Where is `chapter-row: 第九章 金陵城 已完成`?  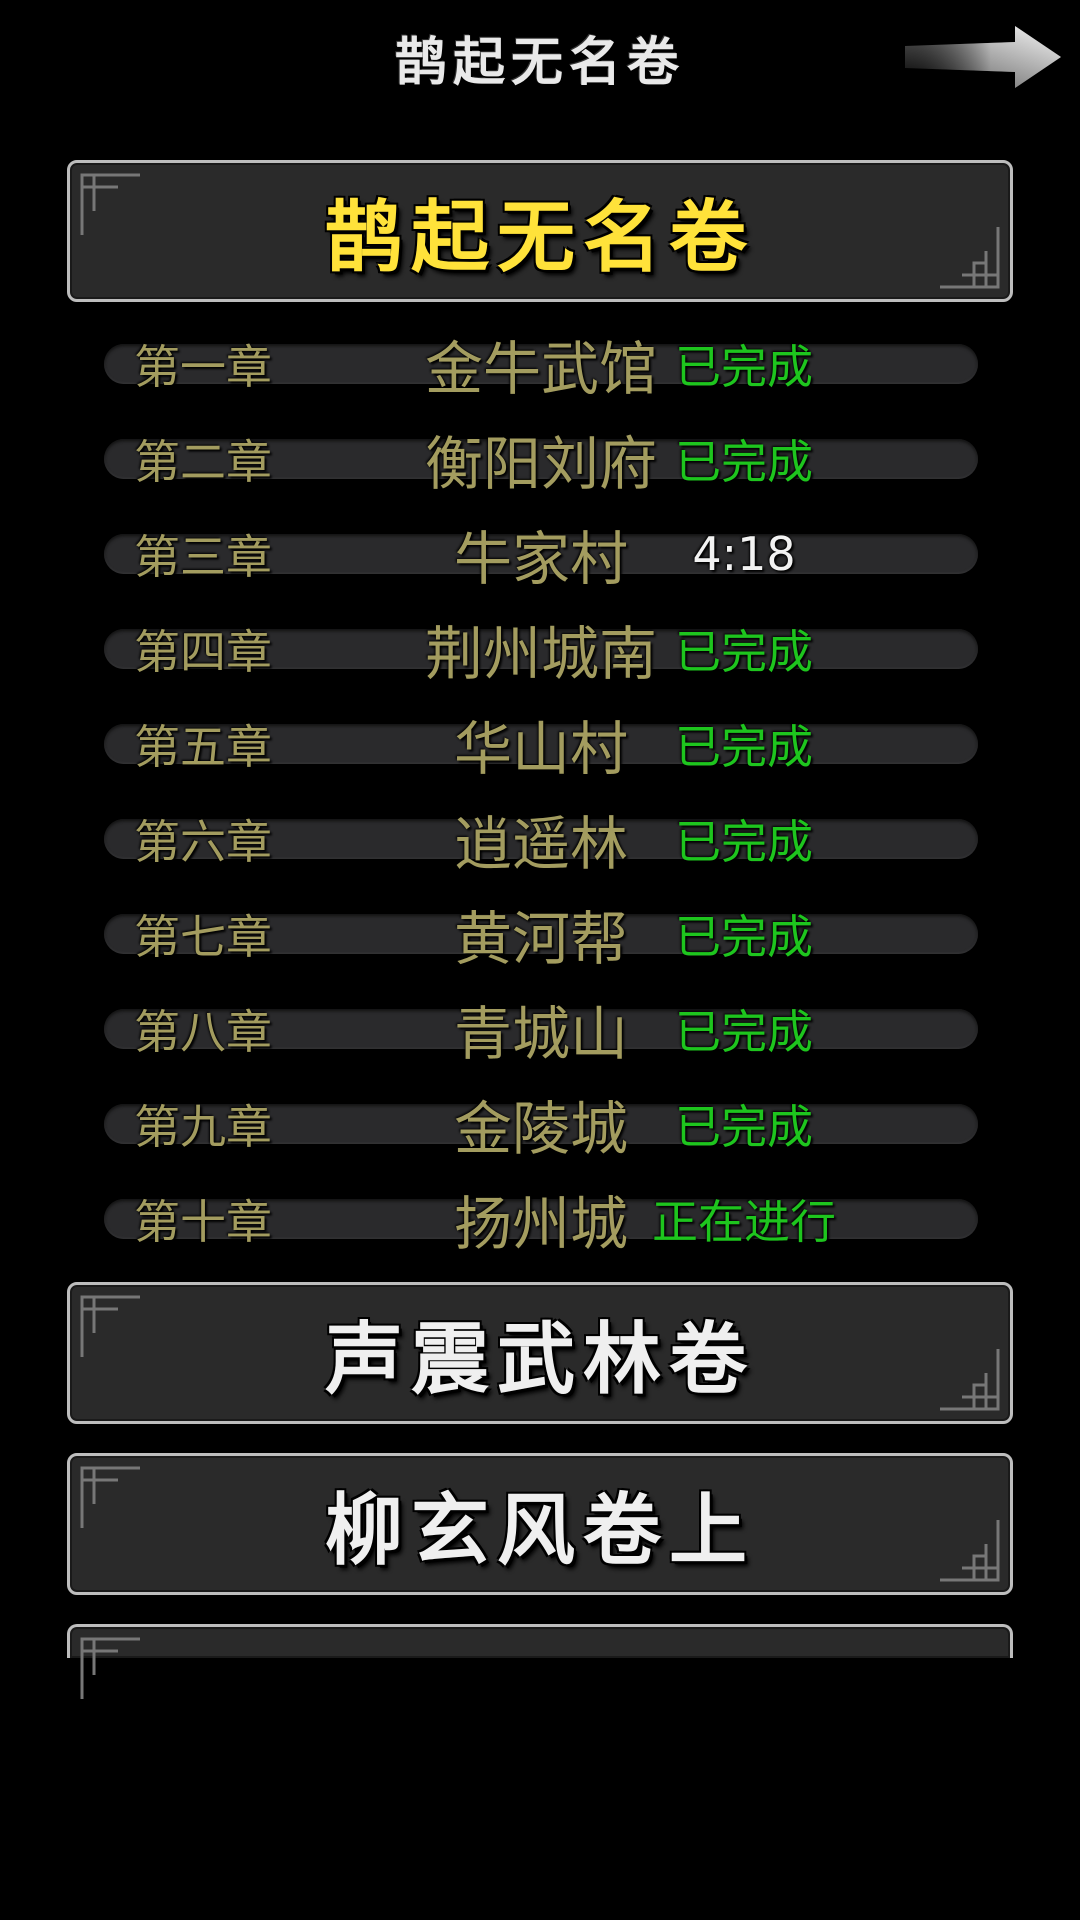
chapter-row: 第九章 金陵城 已完成 is located at coordinates (541, 1129).